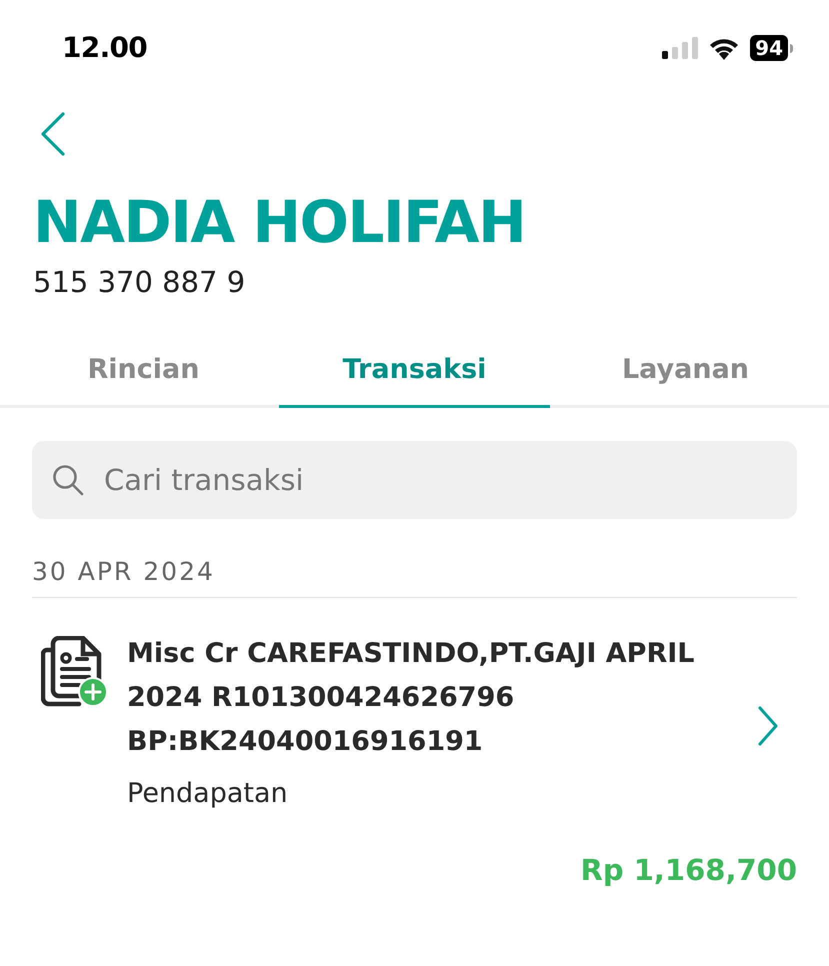 The width and height of the screenshot is (829, 966). Describe the element at coordinates (208, 794) in the screenshot. I see `transaction-category: Pendapatan` at that location.